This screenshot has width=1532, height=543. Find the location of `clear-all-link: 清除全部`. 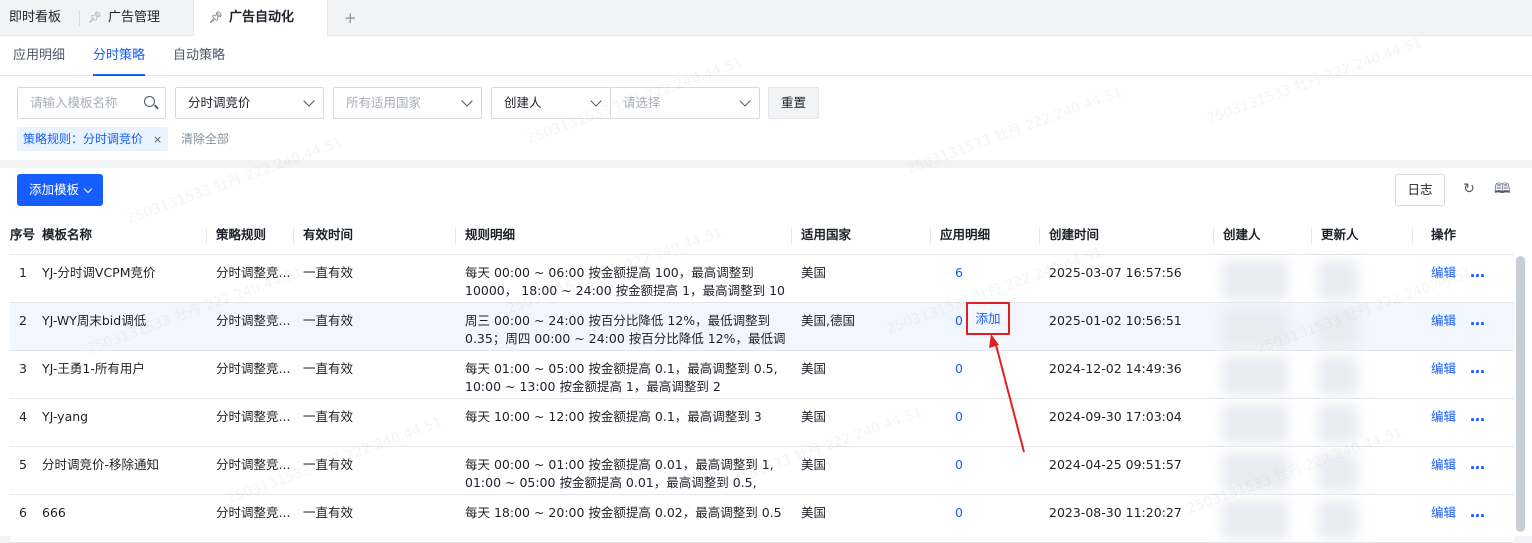

clear-all-link: 清除全部 is located at coordinates (205, 139).